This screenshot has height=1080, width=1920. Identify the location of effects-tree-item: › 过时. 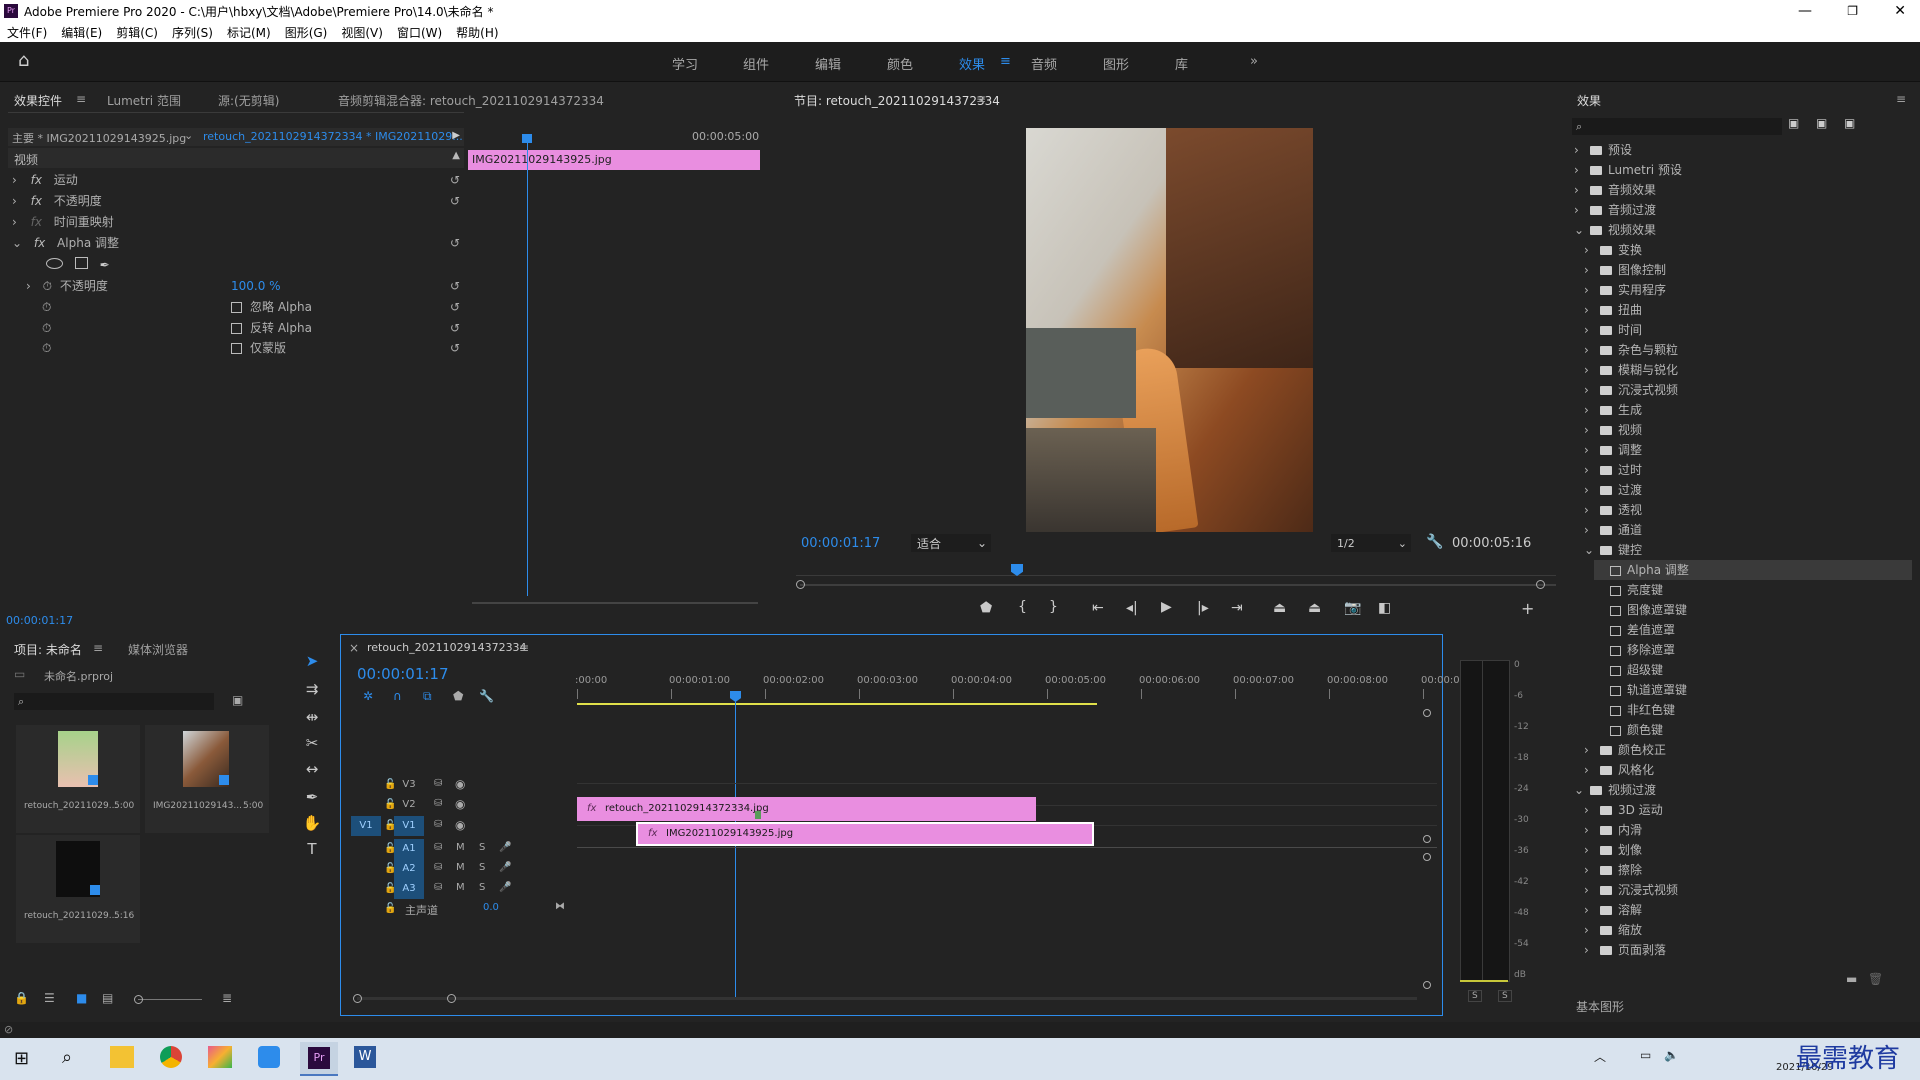
(1748, 470).